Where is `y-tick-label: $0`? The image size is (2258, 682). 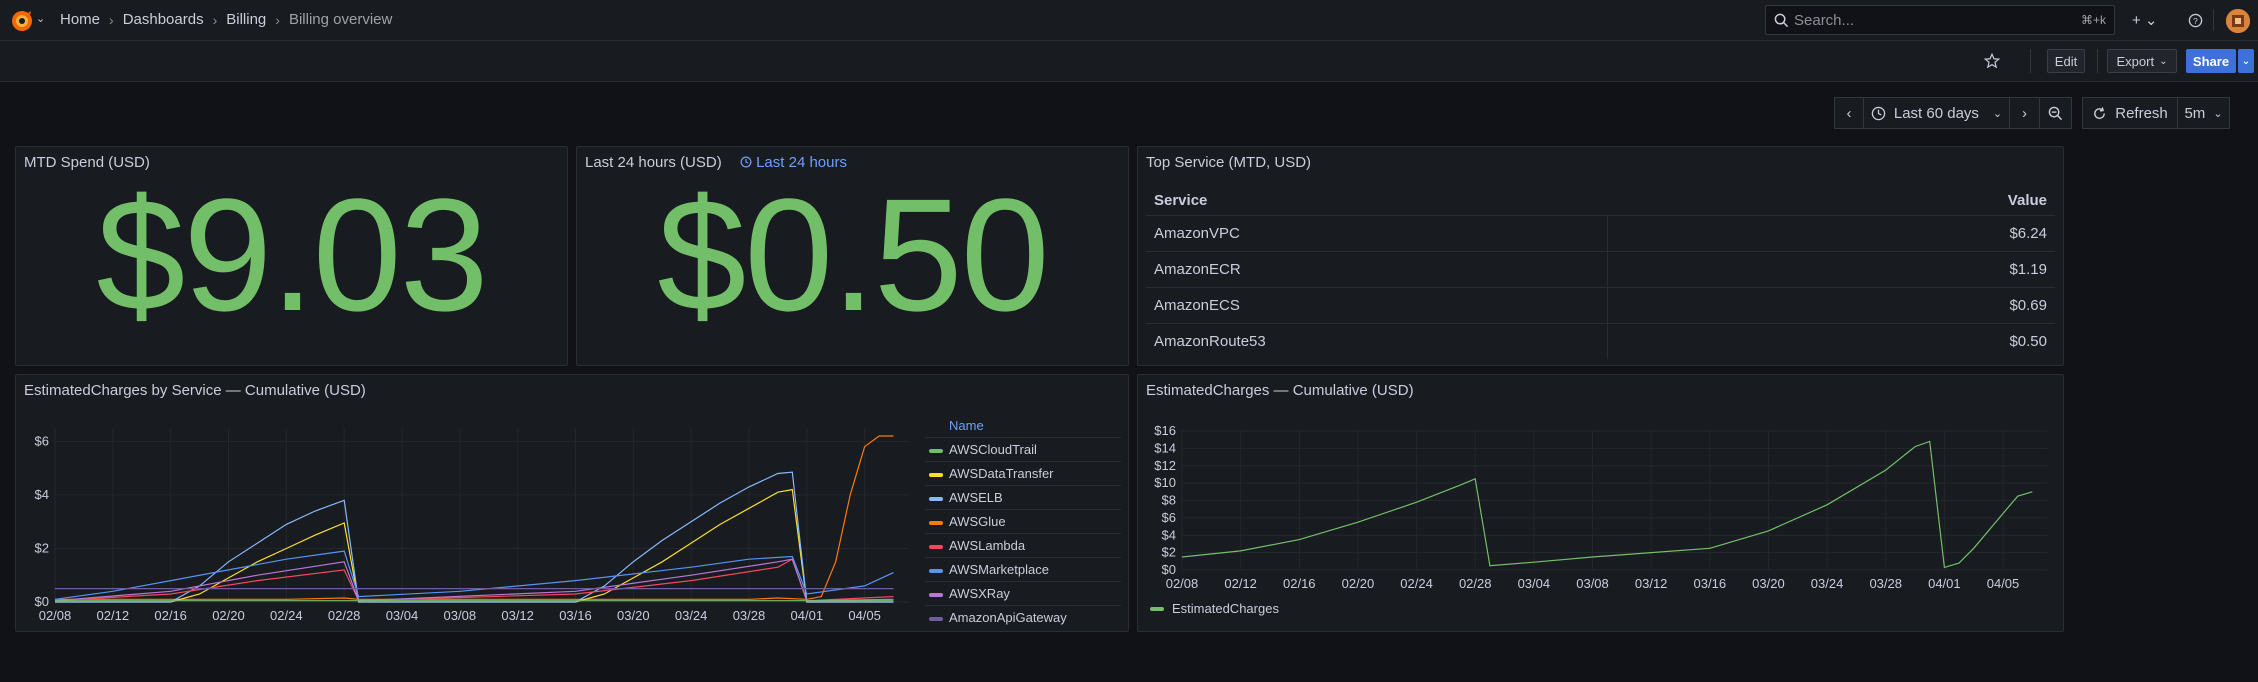 y-tick-label: $0 is located at coordinates (42, 601).